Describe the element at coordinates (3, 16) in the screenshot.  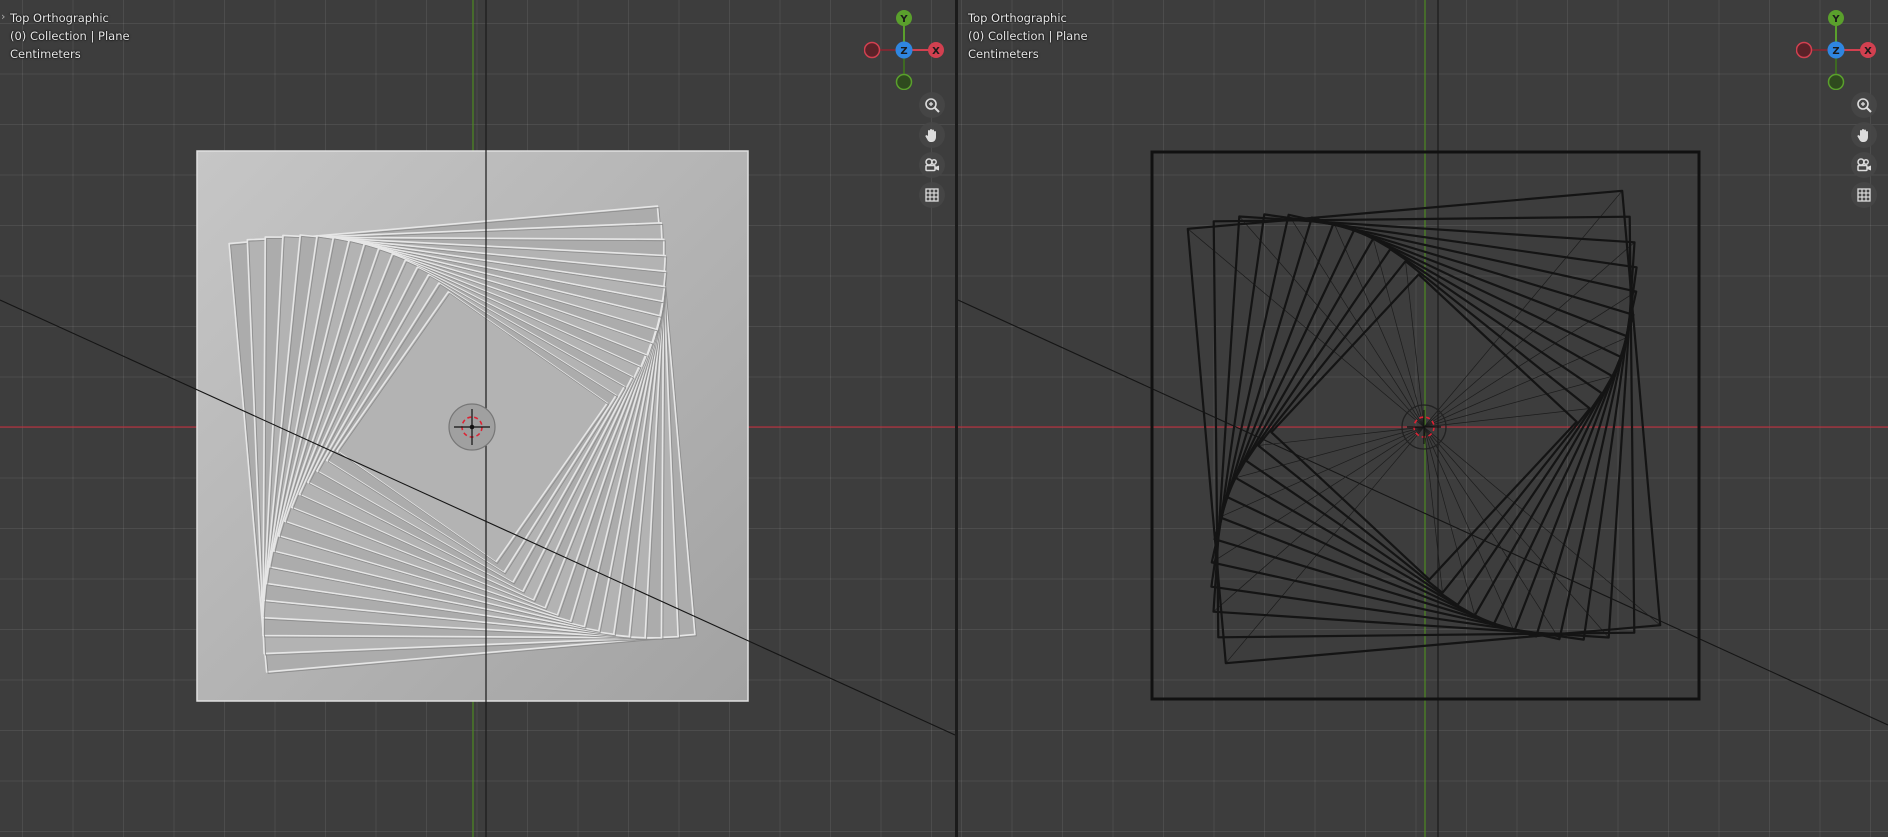
I see `region-toggle-icon: ›` at that location.